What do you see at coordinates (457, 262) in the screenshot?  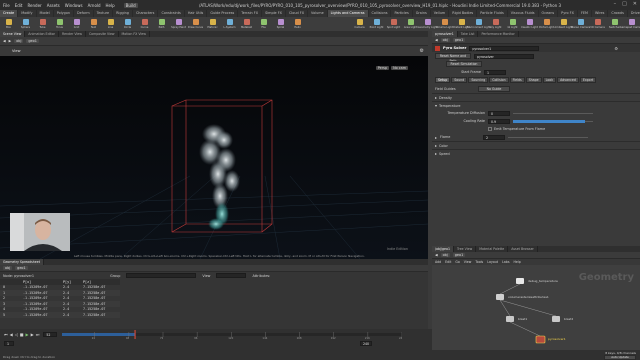 I see `net-menu-go: Go` at bounding box center [457, 262].